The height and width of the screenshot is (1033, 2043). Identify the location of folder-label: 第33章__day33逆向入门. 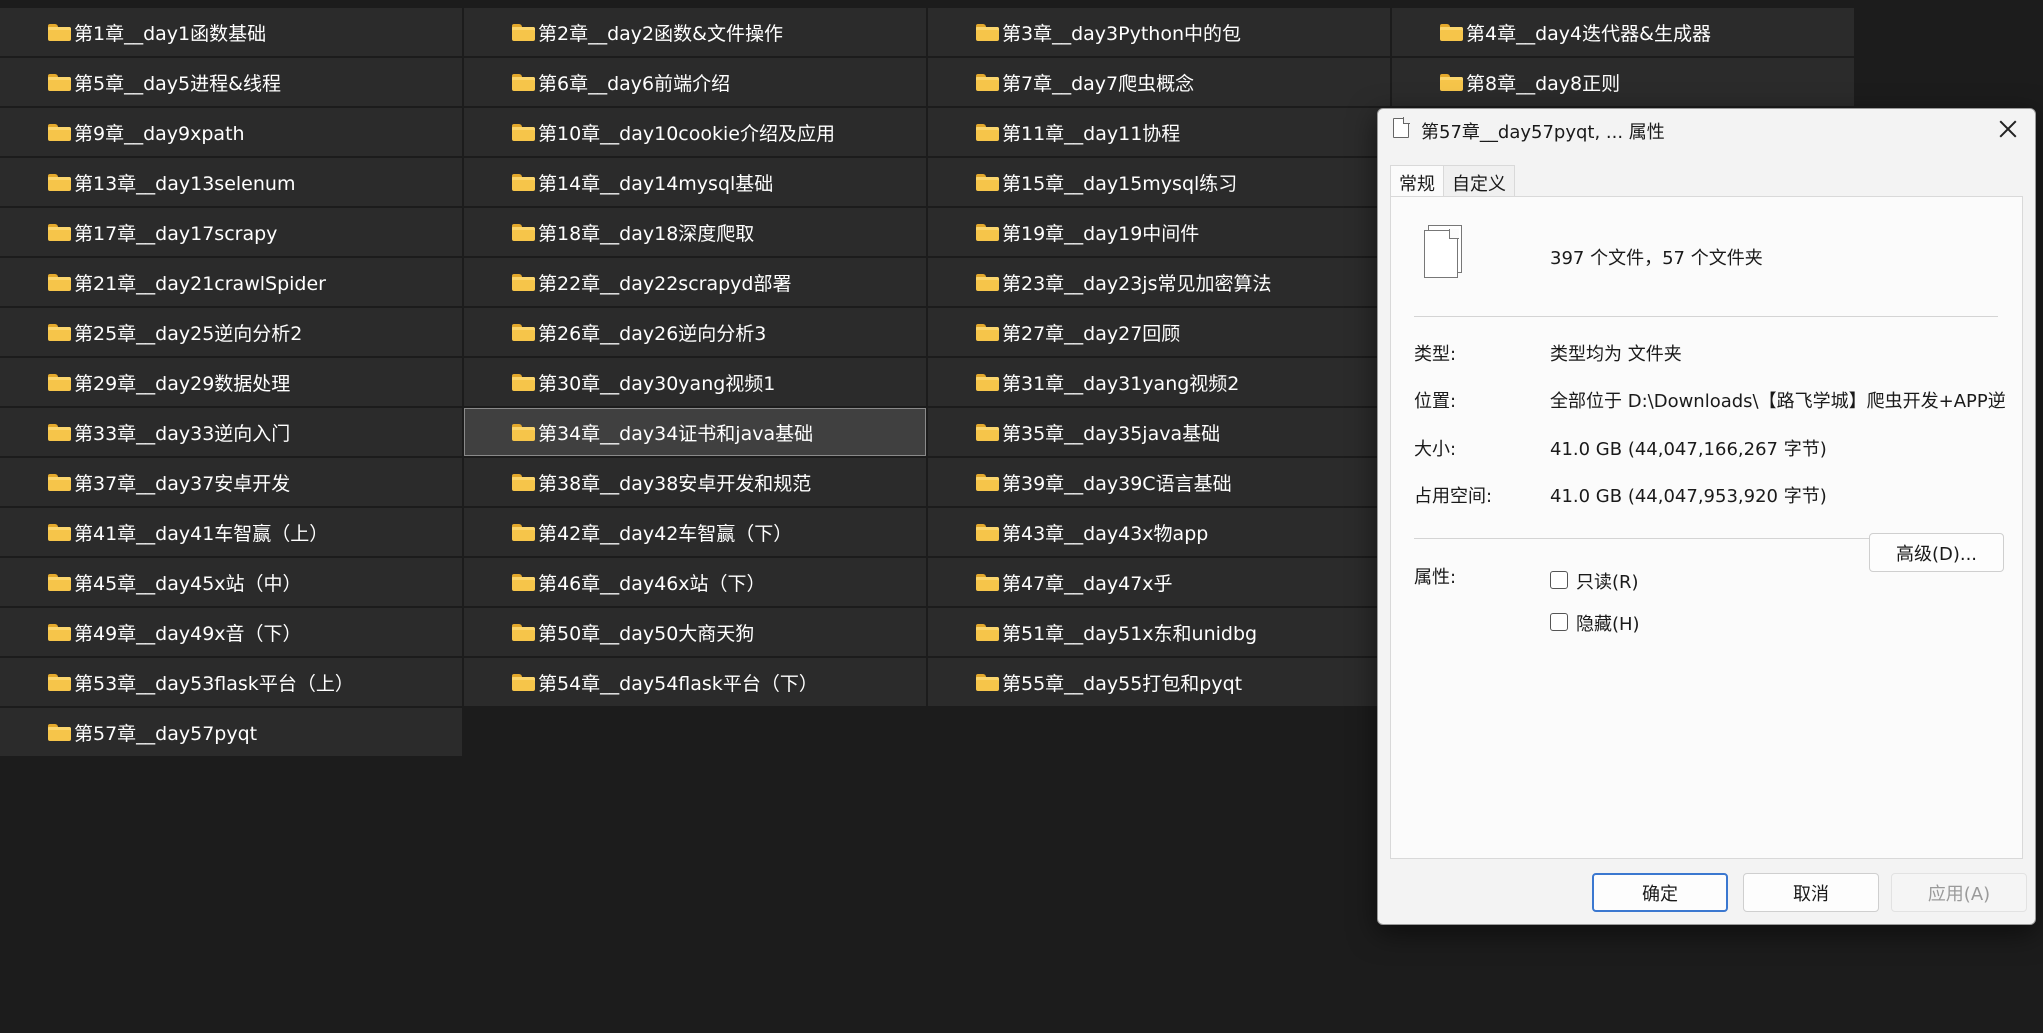
(182, 433).